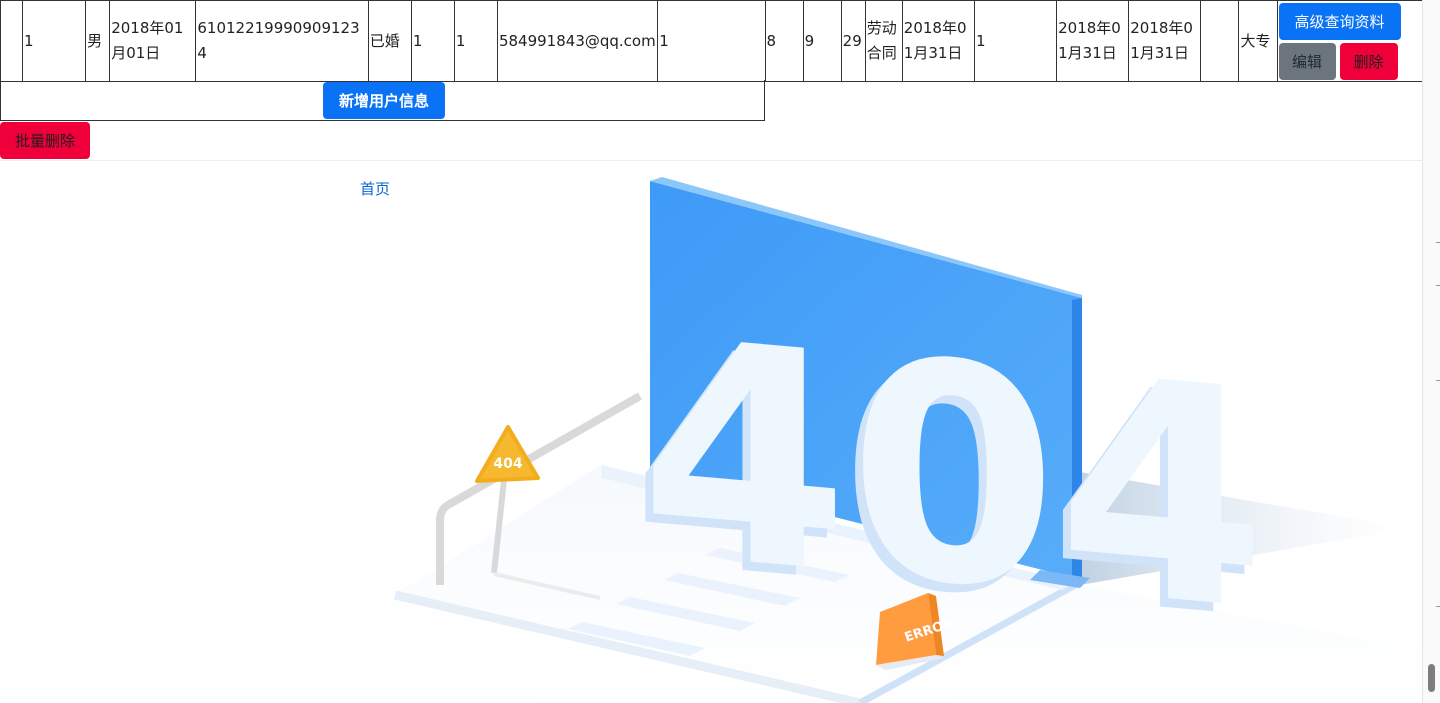 This screenshot has height=703, width=1440. I want to click on batch-delete-button: 批量删除, so click(45, 140).